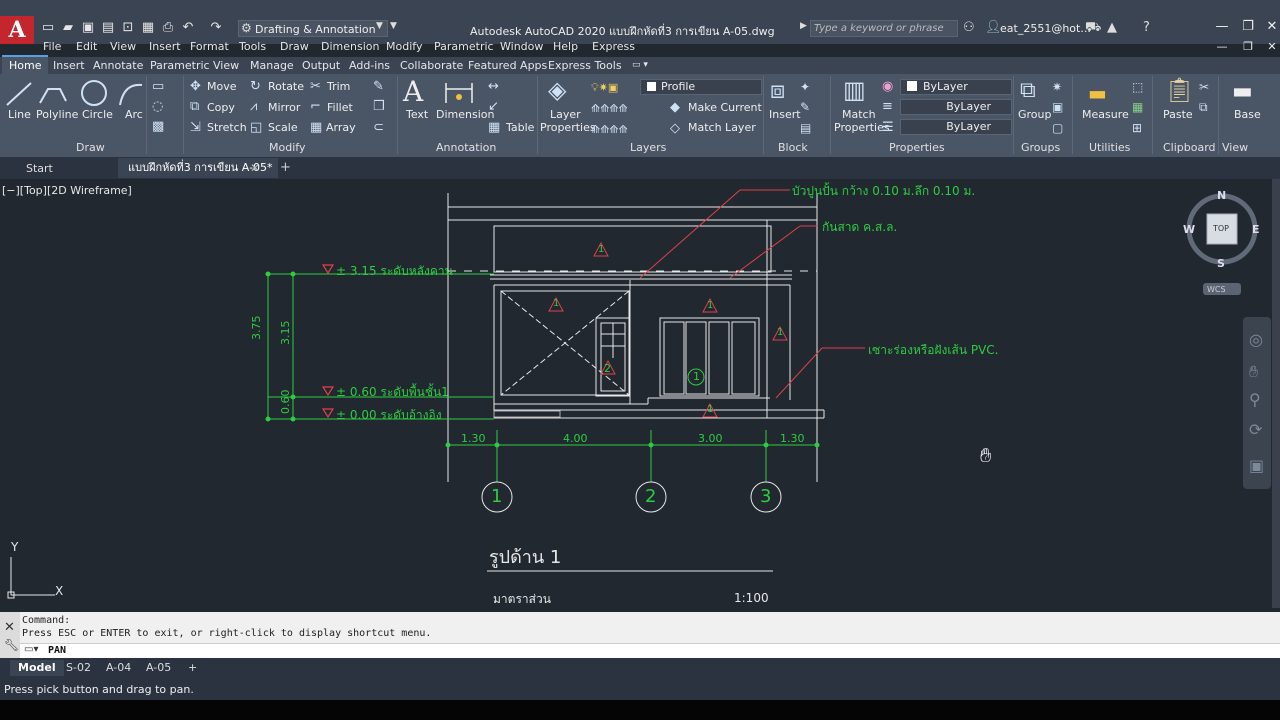  What do you see at coordinates (1109, 148) in the screenshot?
I see `panel-title-utilities: Utilities` at bounding box center [1109, 148].